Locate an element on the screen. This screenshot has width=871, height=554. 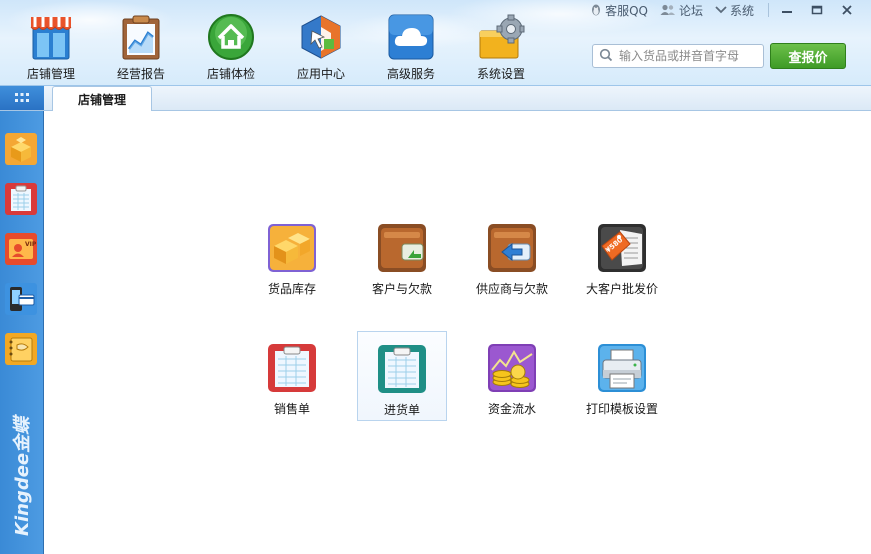
report-chart-icon is located at coordinates (141, 37).